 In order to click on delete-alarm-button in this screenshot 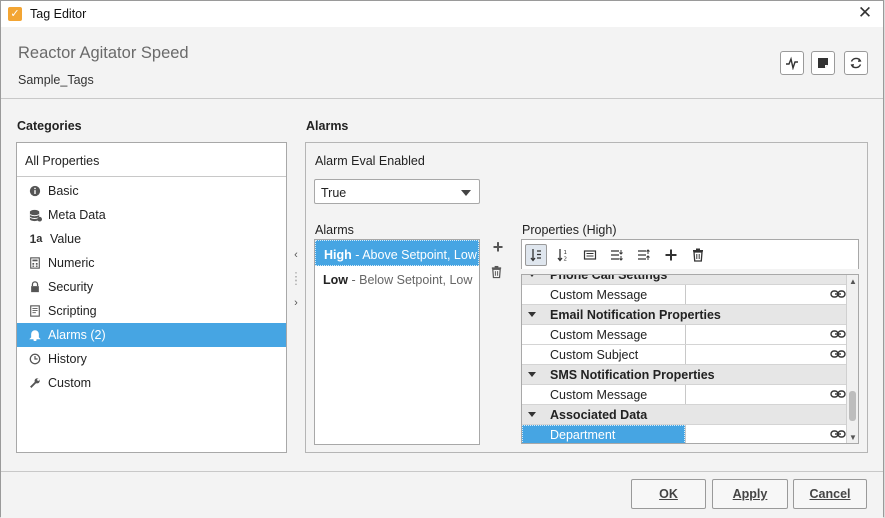, I will do `click(498, 273)`.